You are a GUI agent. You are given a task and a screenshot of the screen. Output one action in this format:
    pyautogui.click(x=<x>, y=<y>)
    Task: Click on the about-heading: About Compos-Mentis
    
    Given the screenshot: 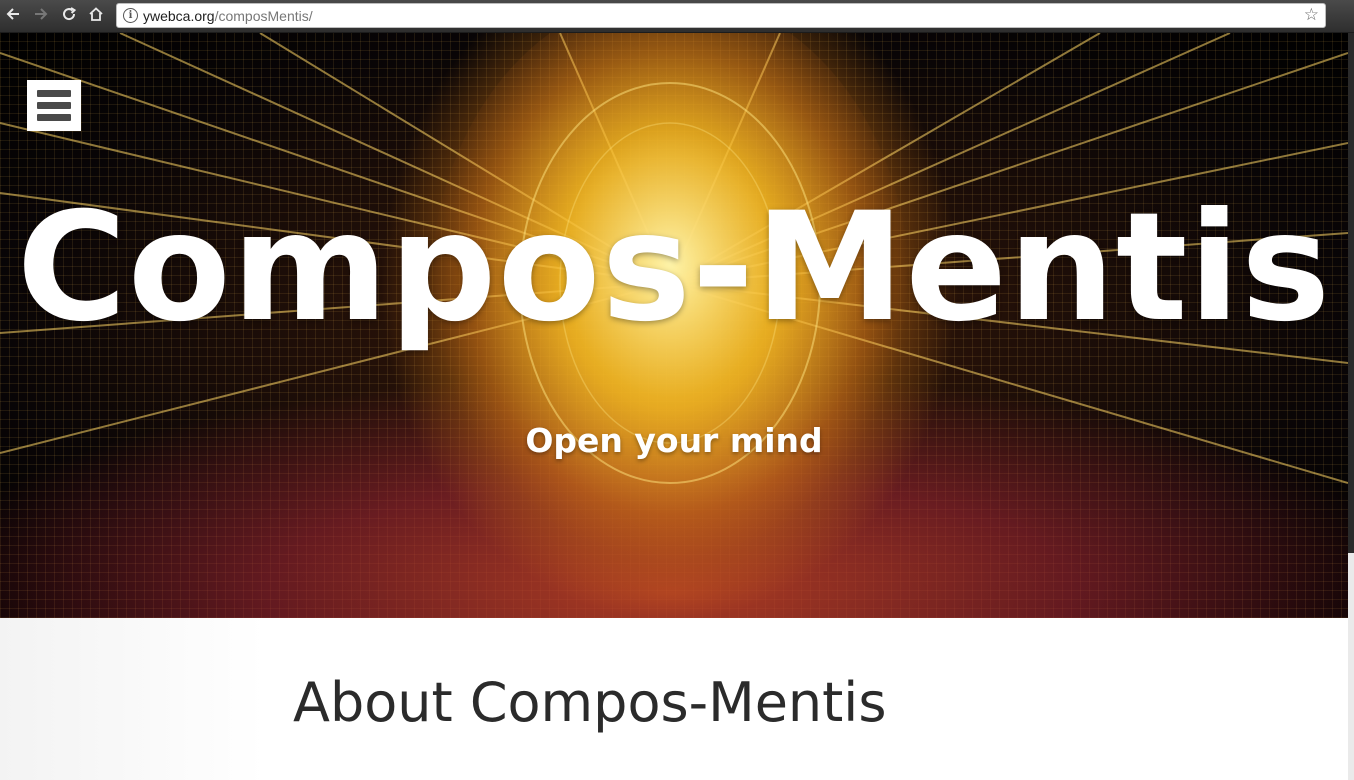 What is the action you would take?
    pyautogui.click(x=590, y=702)
    